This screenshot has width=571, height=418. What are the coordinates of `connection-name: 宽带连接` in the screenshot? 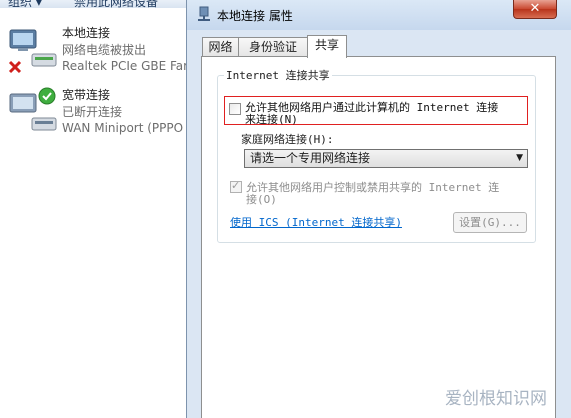 It's located at (86, 95).